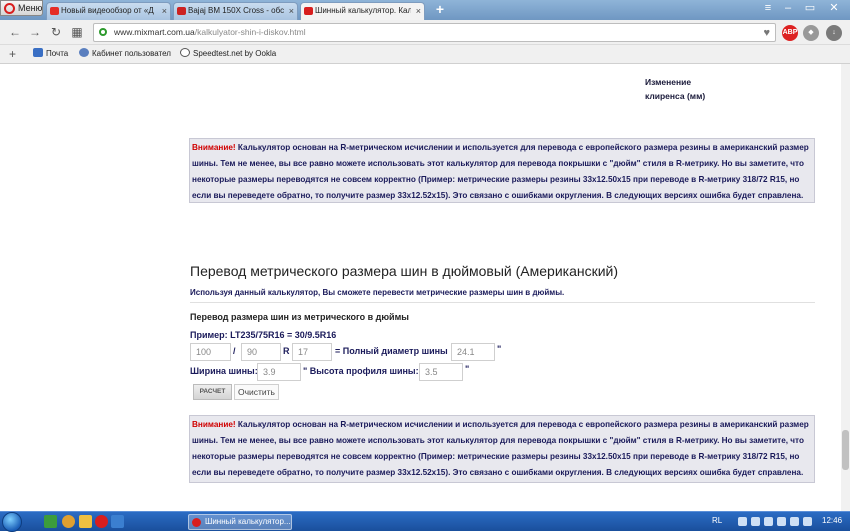 The height and width of the screenshot is (532, 850). I want to click on full-diameter-label: = Полный диаметр шины, so click(391, 351).